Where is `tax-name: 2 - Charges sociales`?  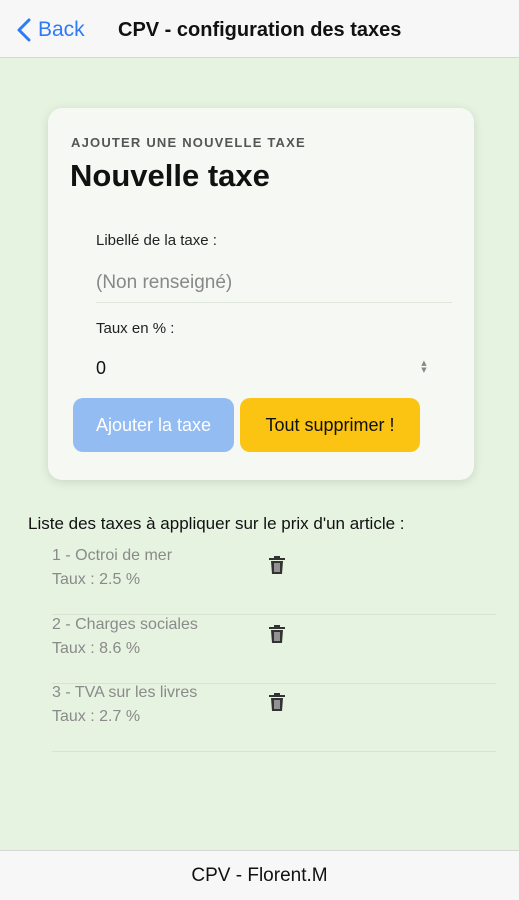
tax-name: 2 - Charges sociales is located at coordinates (125, 624).